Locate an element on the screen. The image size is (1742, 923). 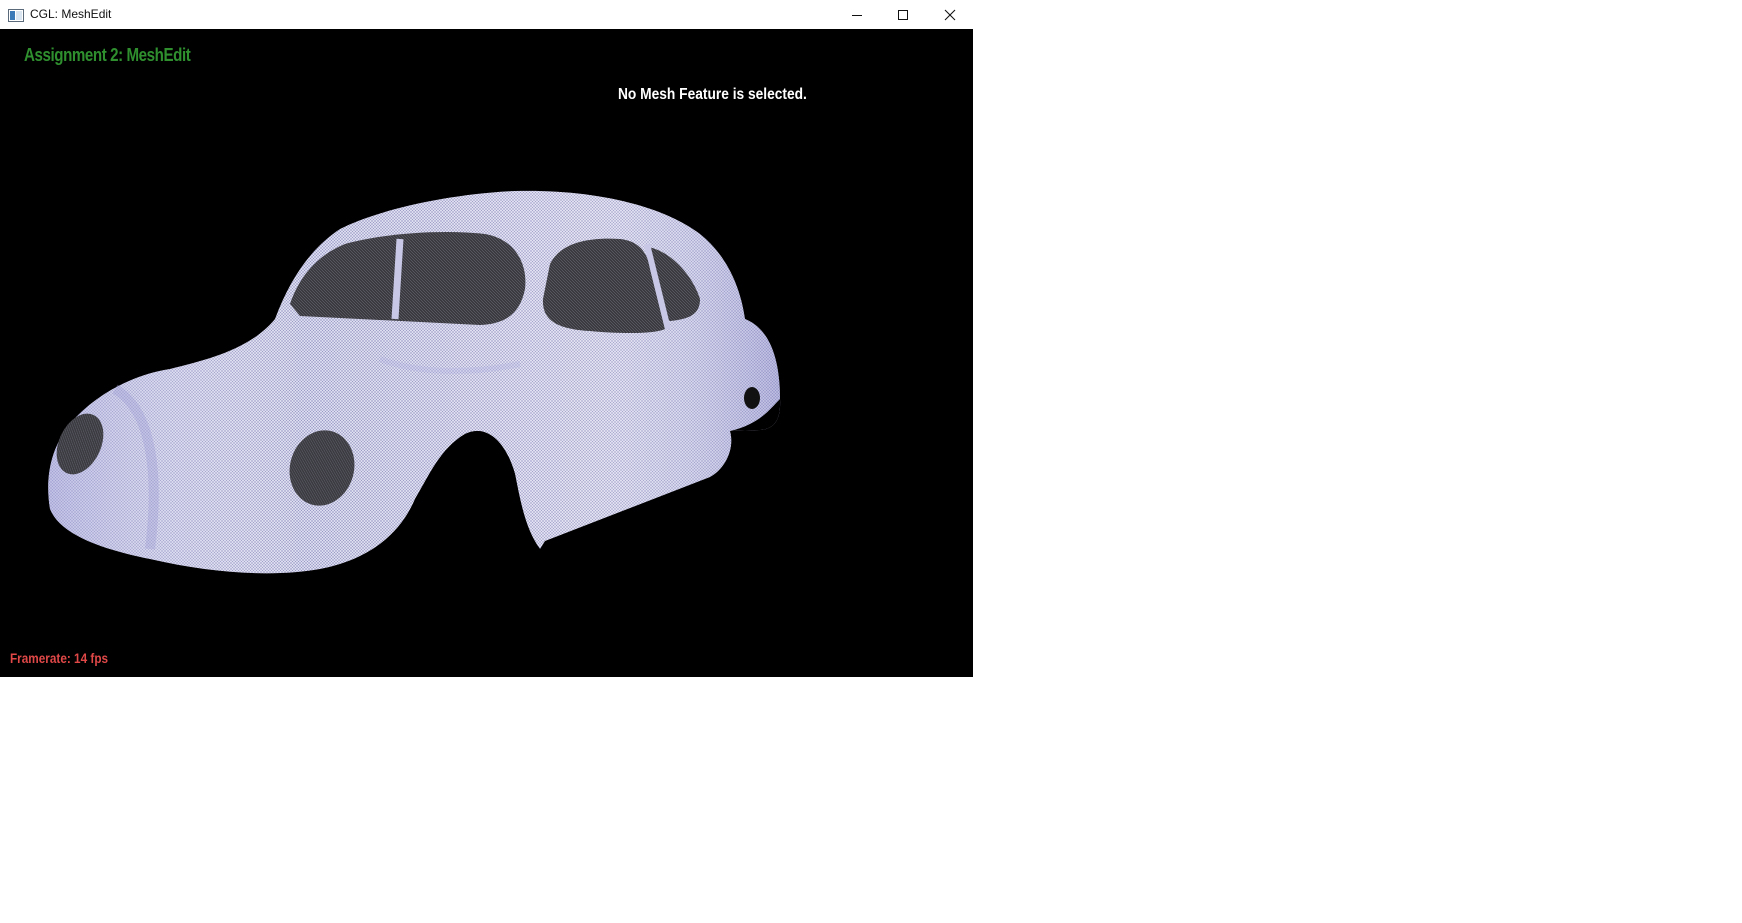
maximize-icon is located at coordinates (903, 15).